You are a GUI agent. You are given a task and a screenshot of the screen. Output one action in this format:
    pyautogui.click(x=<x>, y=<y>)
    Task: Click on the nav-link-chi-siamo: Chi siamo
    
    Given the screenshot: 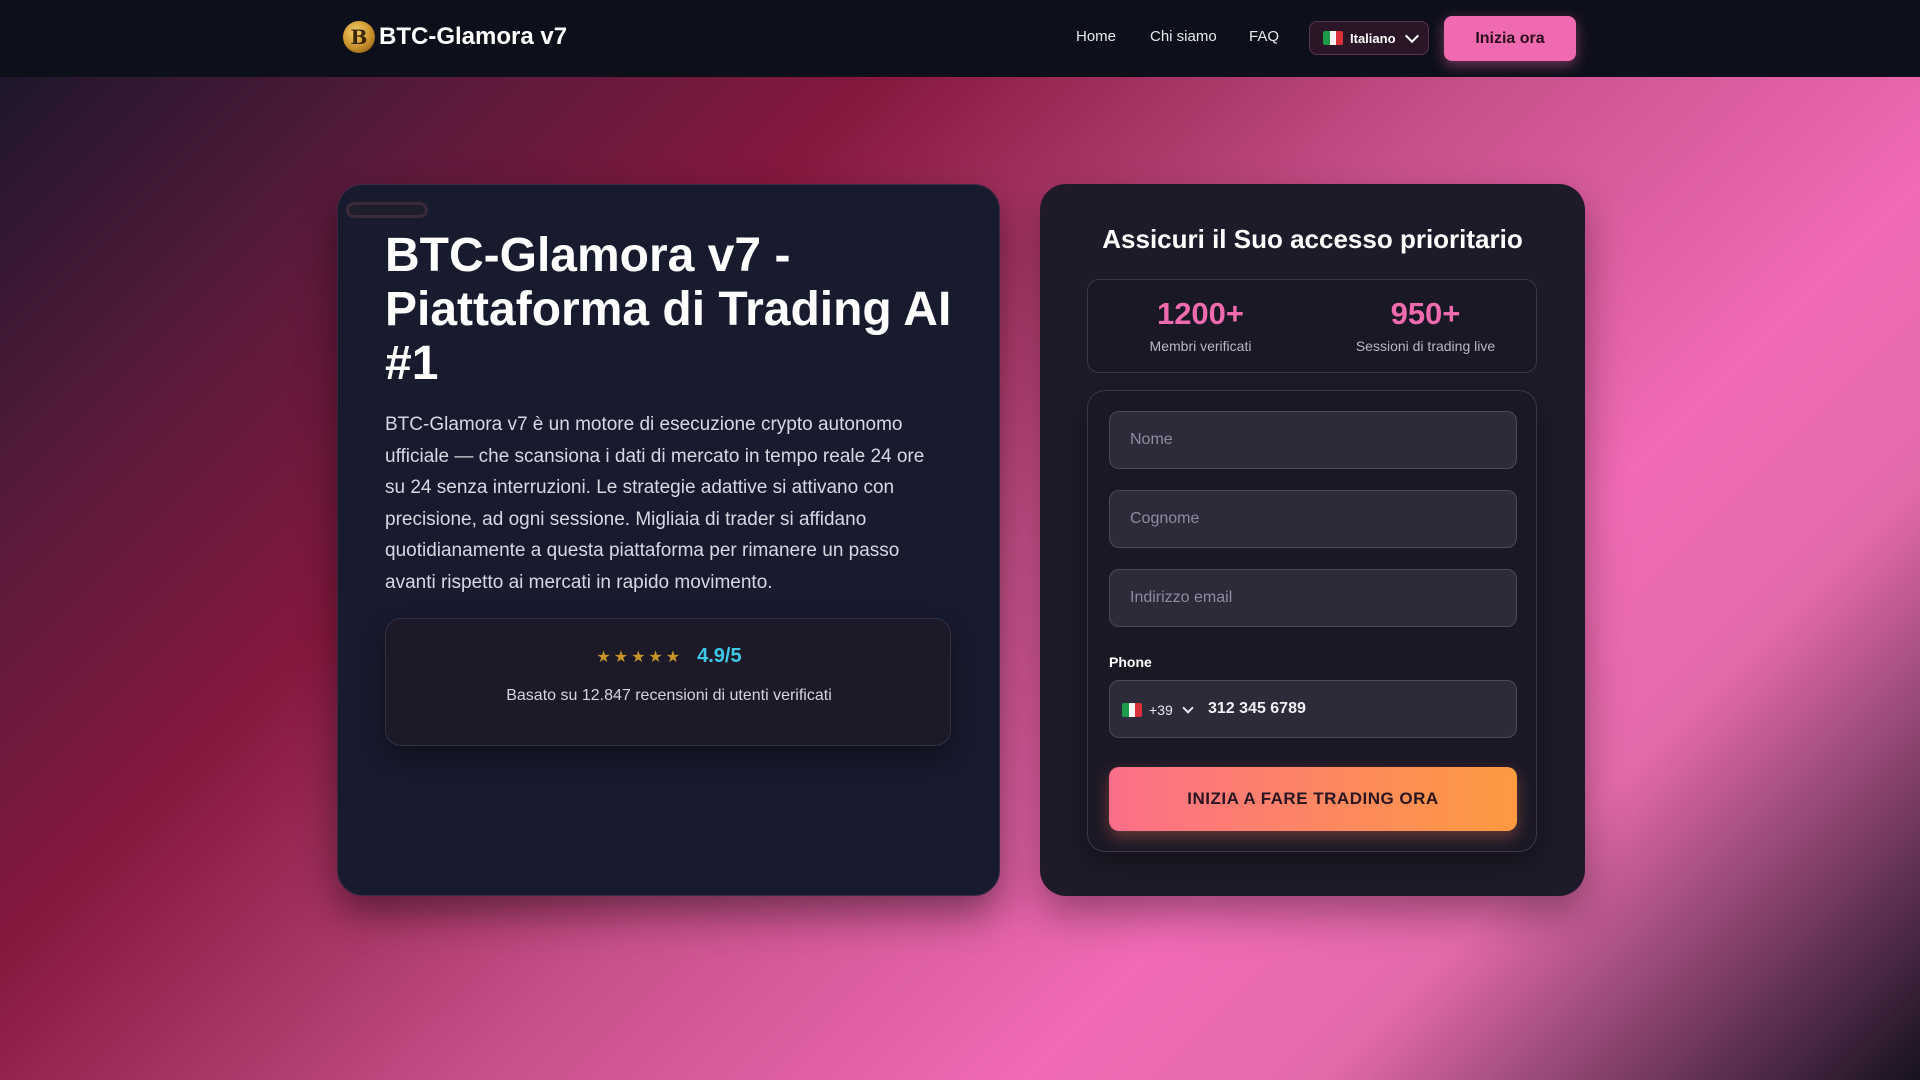 What is the action you would take?
    pyautogui.click(x=1183, y=36)
    